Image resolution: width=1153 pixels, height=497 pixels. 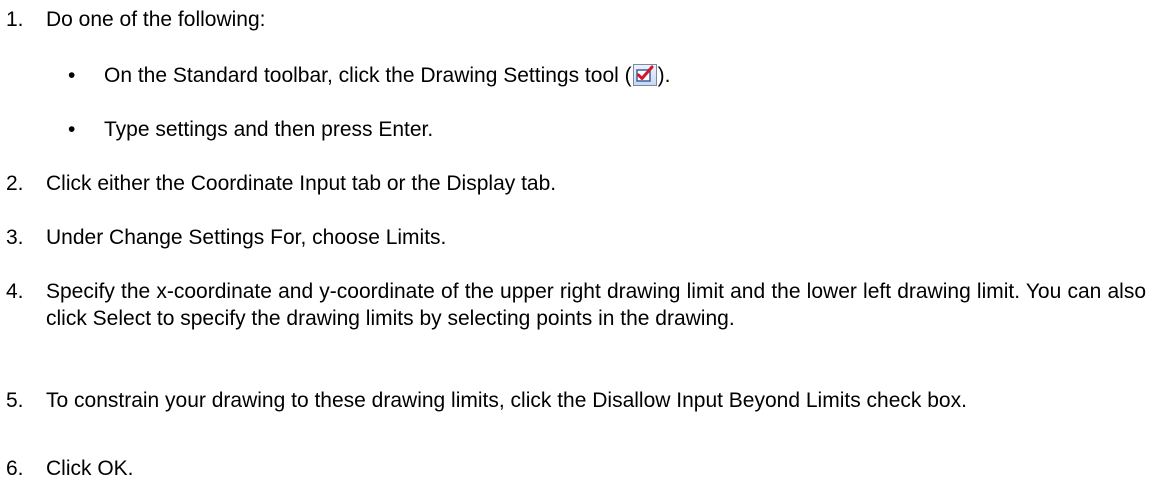 What do you see at coordinates (90, 468) in the screenshot?
I see `step-text: Click OK.` at bounding box center [90, 468].